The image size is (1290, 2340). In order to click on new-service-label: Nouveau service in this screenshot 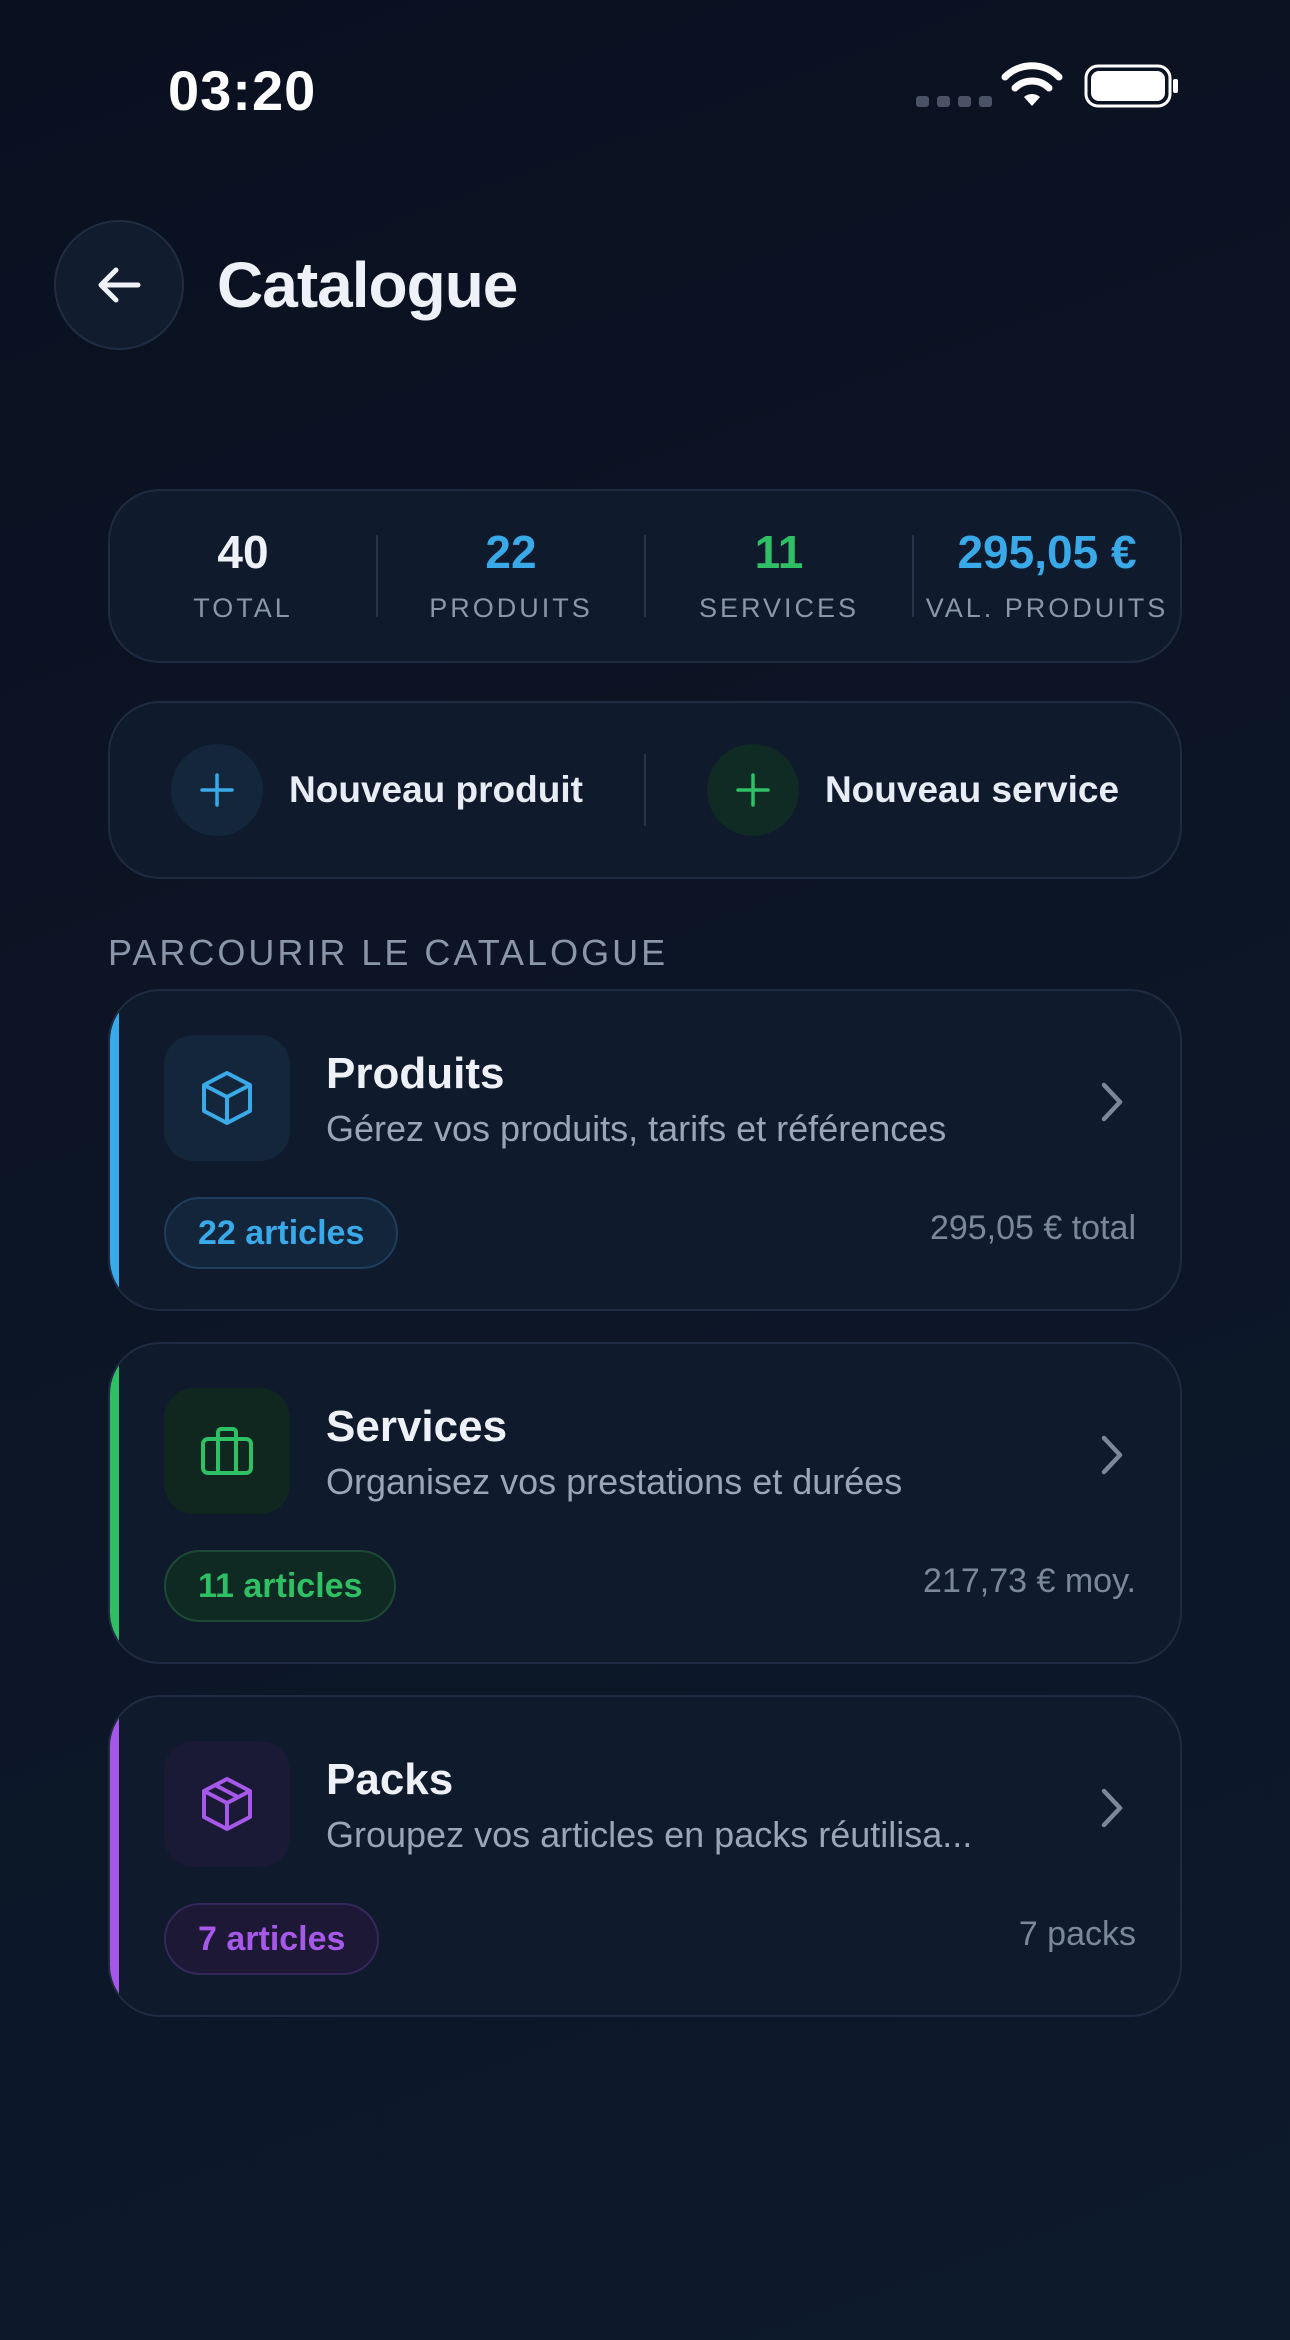, I will do `click(972, 789)`.